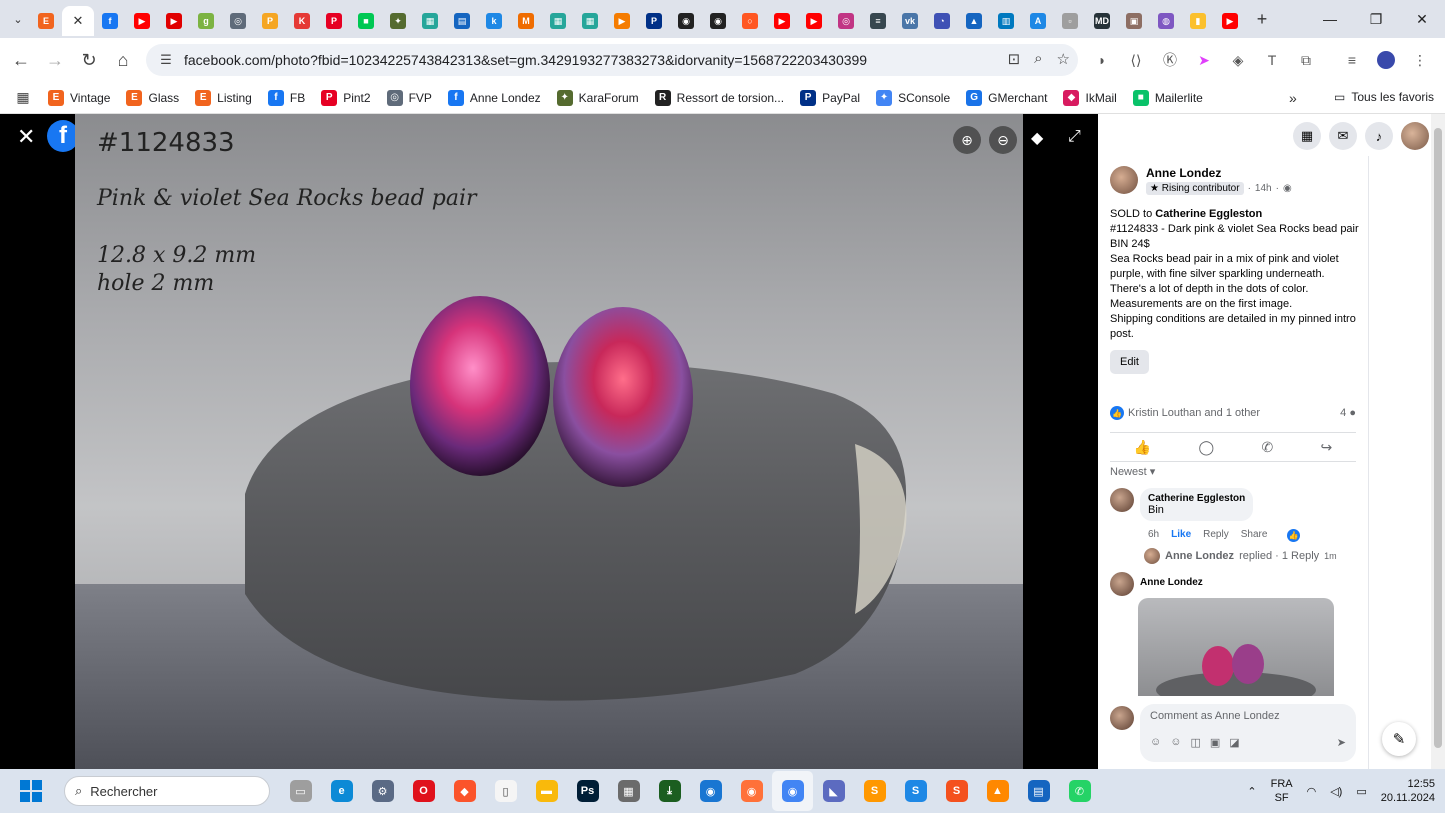 This screenshot has height=813, width=1445. Describe the element at coordinates (1208, 214) in the screenshot. I see `sold-to-link: Catherine Eggleston` at that location.